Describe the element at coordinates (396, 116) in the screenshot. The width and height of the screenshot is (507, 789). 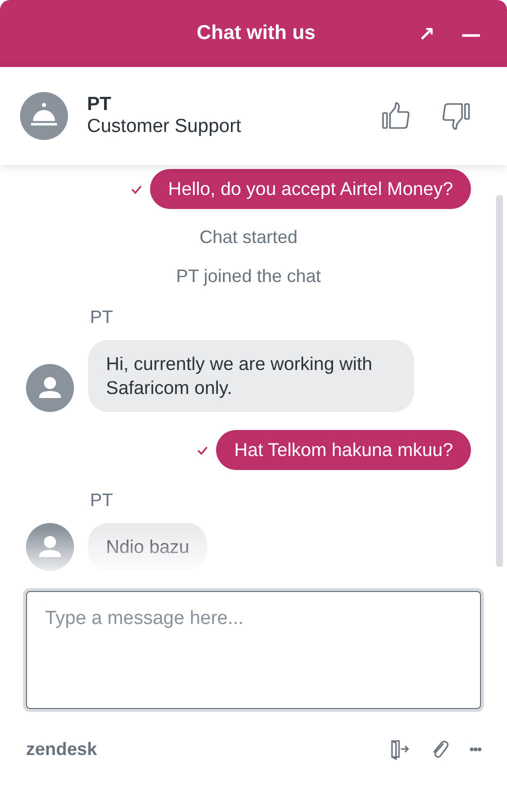
I see `thumbs-up-icon` at that location.